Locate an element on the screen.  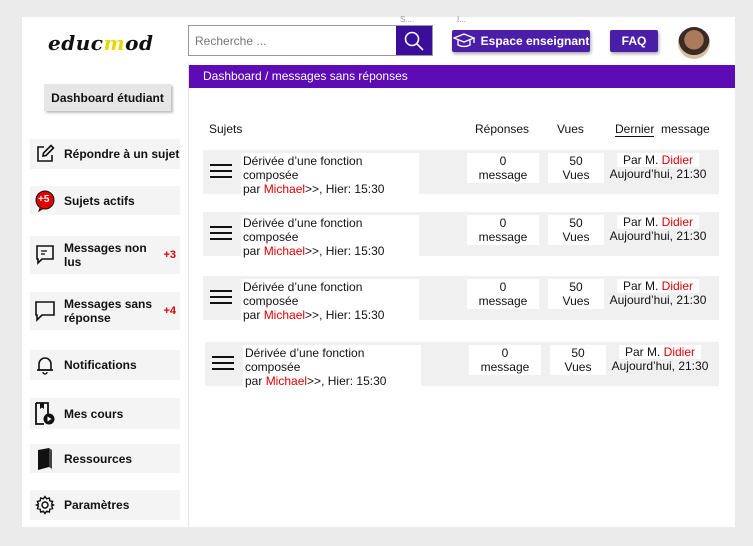
sidebar-item-label: Sujets actifs is located at coordinates (99, 200).